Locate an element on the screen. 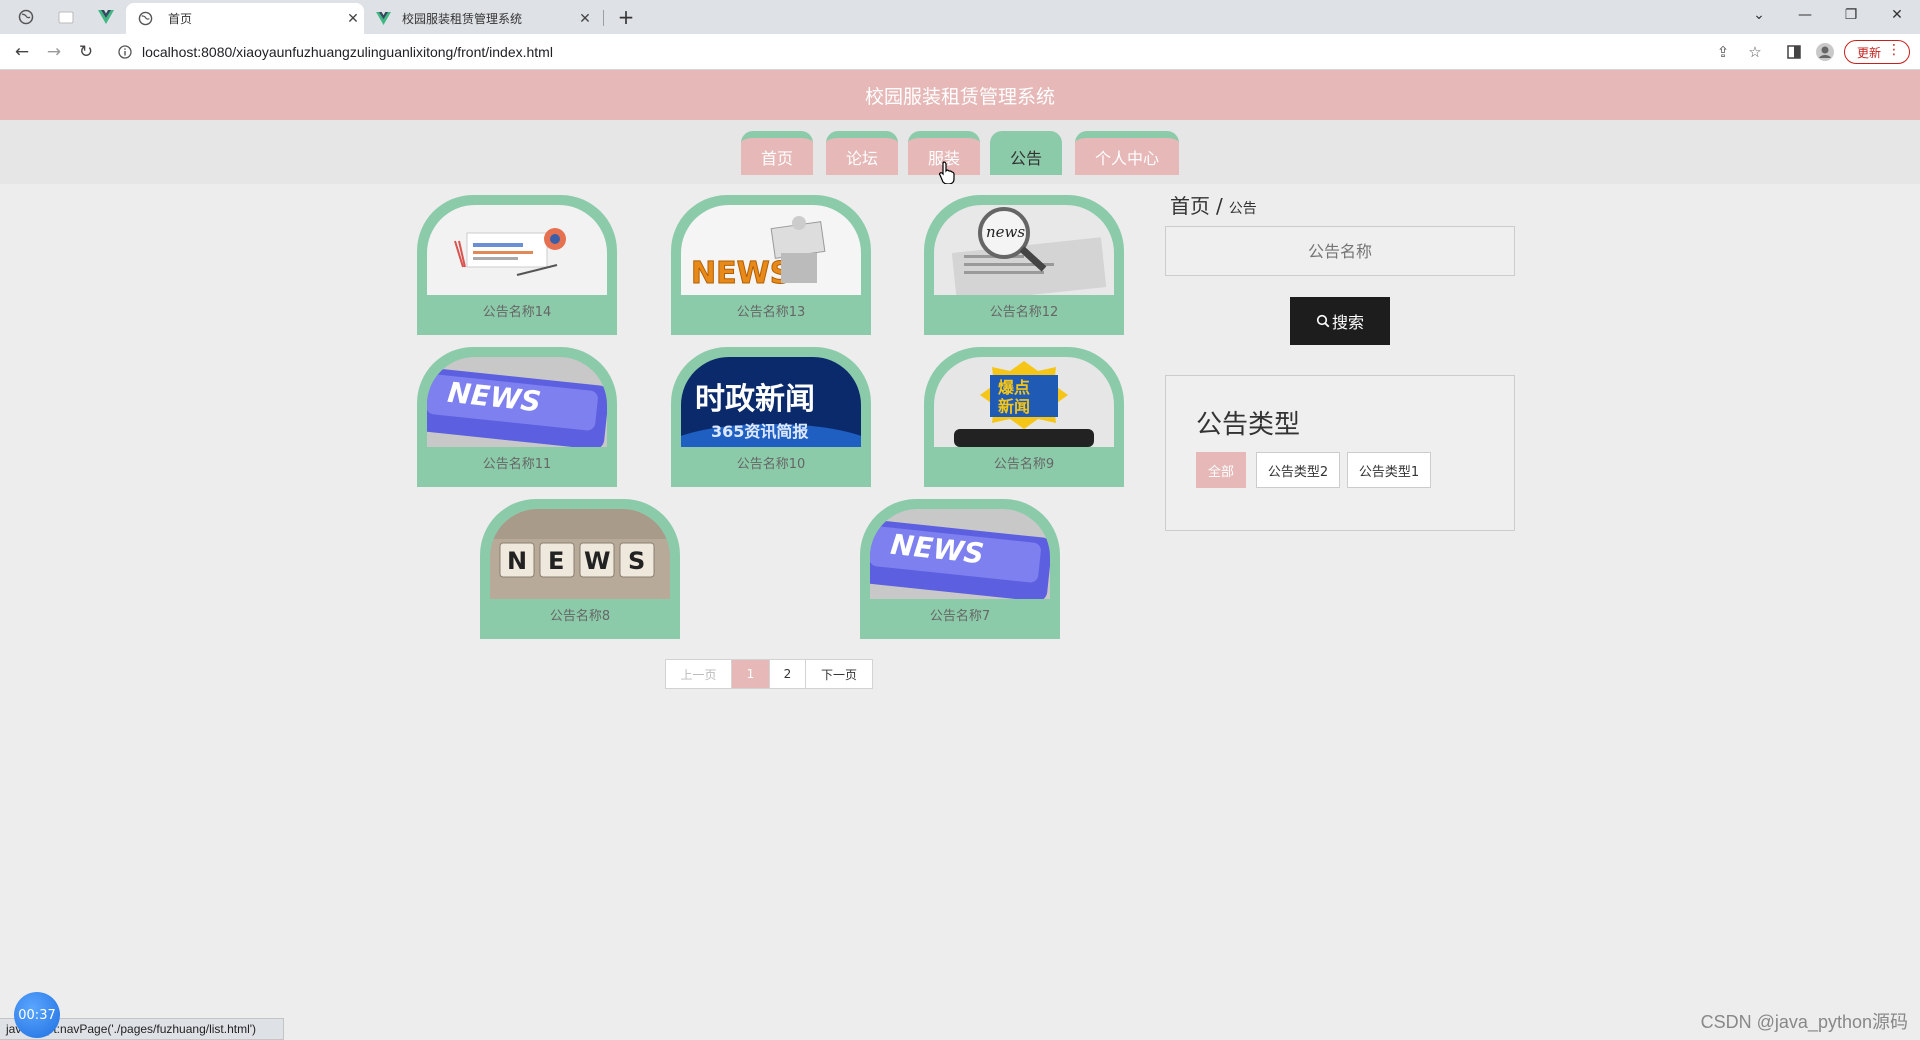 The image size is (1920, 1040). timer-text: 00:37 is located at coordinates (37, 1015).